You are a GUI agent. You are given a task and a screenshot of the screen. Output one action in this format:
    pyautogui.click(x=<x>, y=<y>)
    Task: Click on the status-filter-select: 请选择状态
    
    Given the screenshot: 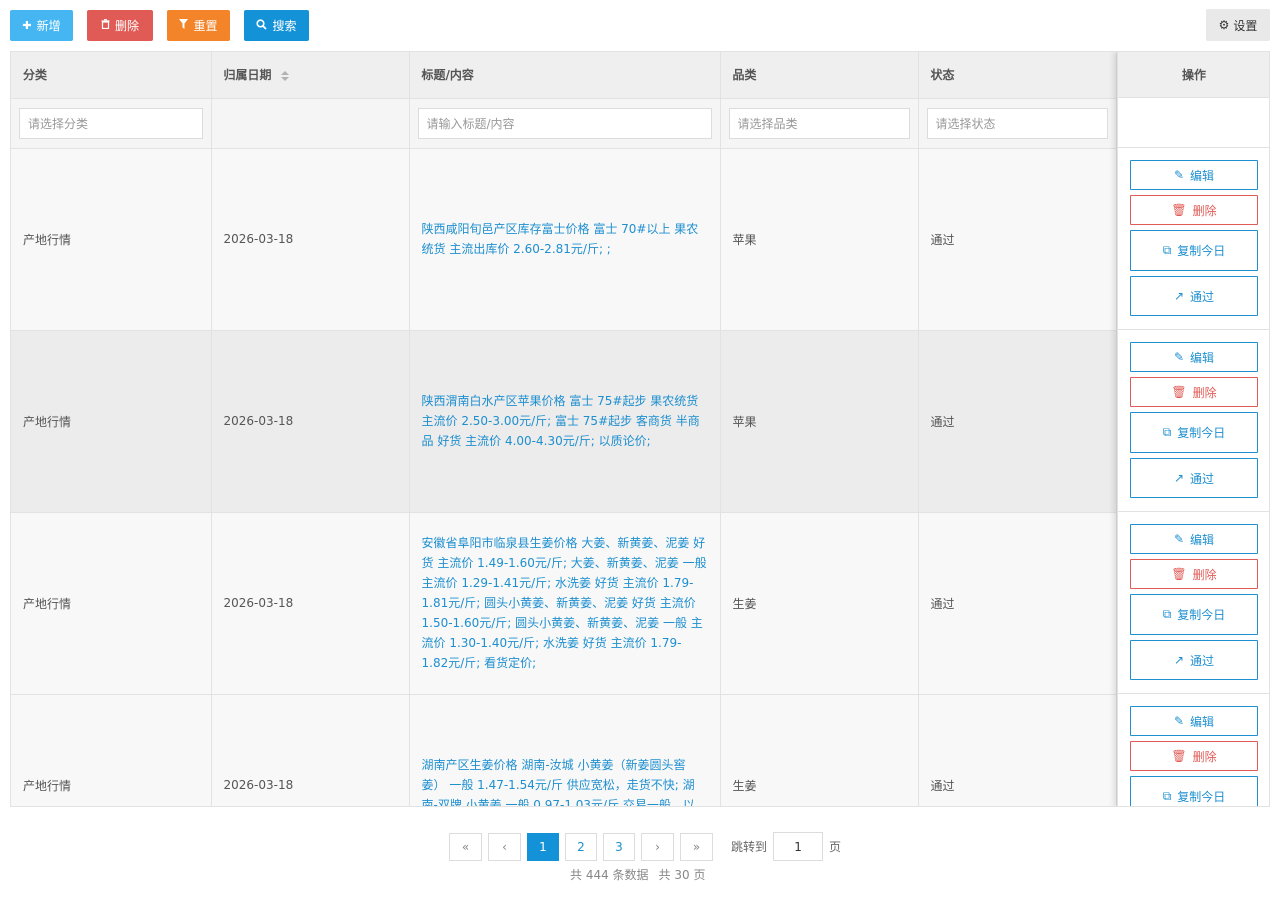 What is the action you would take?
    pyautogui.click(x=1017, y=123)
    